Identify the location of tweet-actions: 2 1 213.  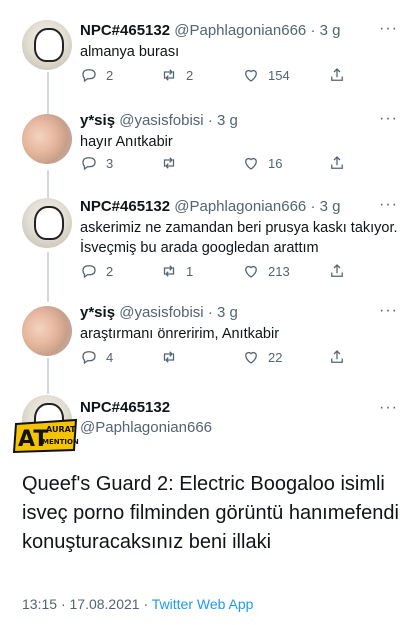
(215, 272).